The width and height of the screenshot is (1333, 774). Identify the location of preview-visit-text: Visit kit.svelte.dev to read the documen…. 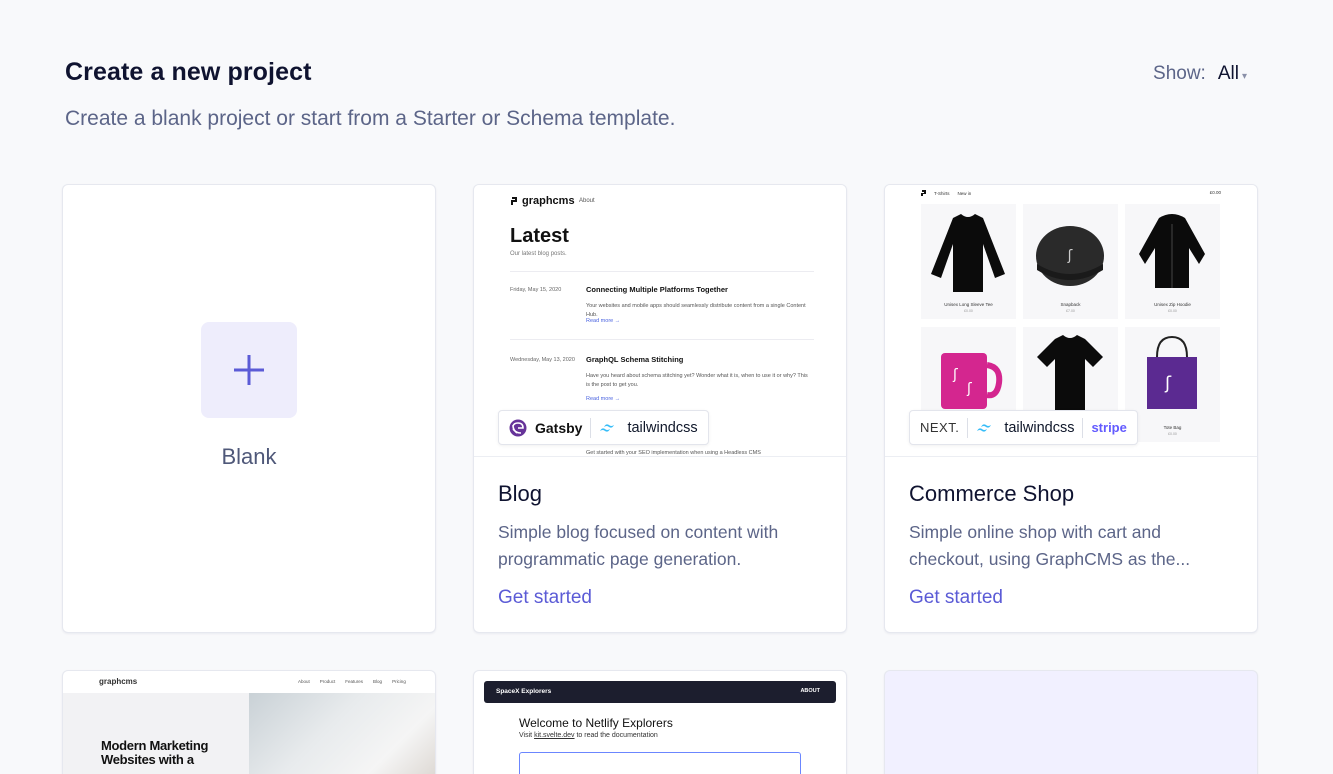
(588, 735).